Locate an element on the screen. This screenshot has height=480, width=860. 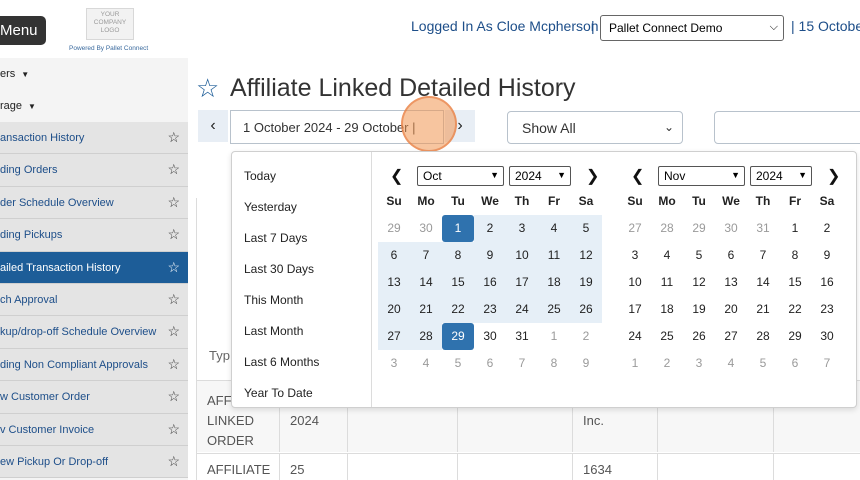
sidebar-item: w Customer Order ☆ is located at coordinates (94, 397).